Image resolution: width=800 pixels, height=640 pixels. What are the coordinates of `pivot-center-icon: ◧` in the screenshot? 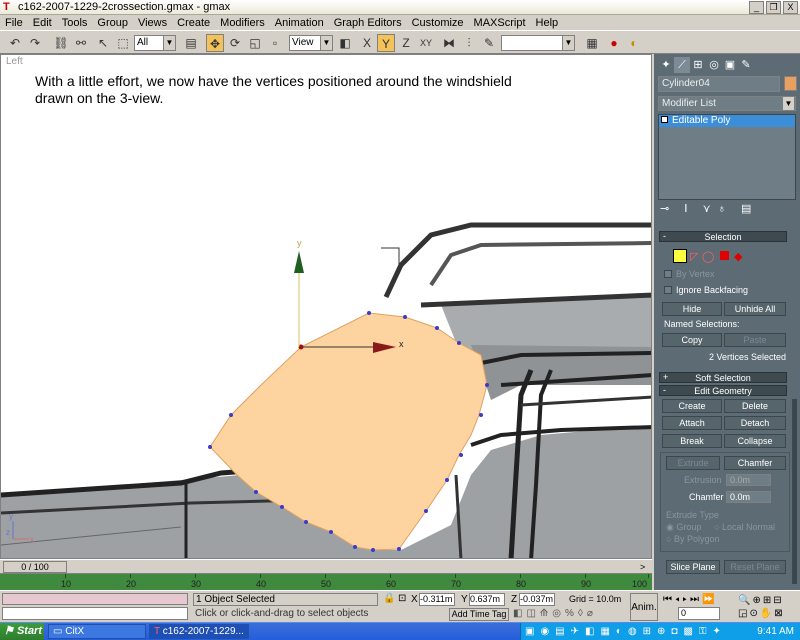 It's located at (345, 43).